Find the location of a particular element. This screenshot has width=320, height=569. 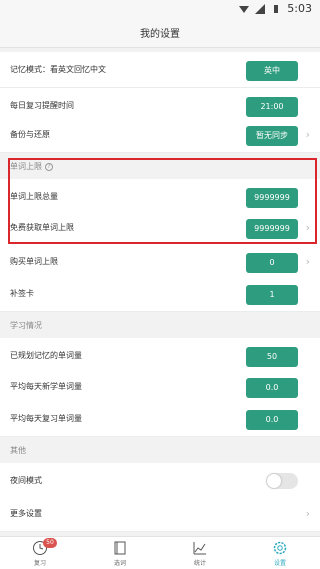

tab-select-words-label: 选词 is located at coordinates (119, 563).